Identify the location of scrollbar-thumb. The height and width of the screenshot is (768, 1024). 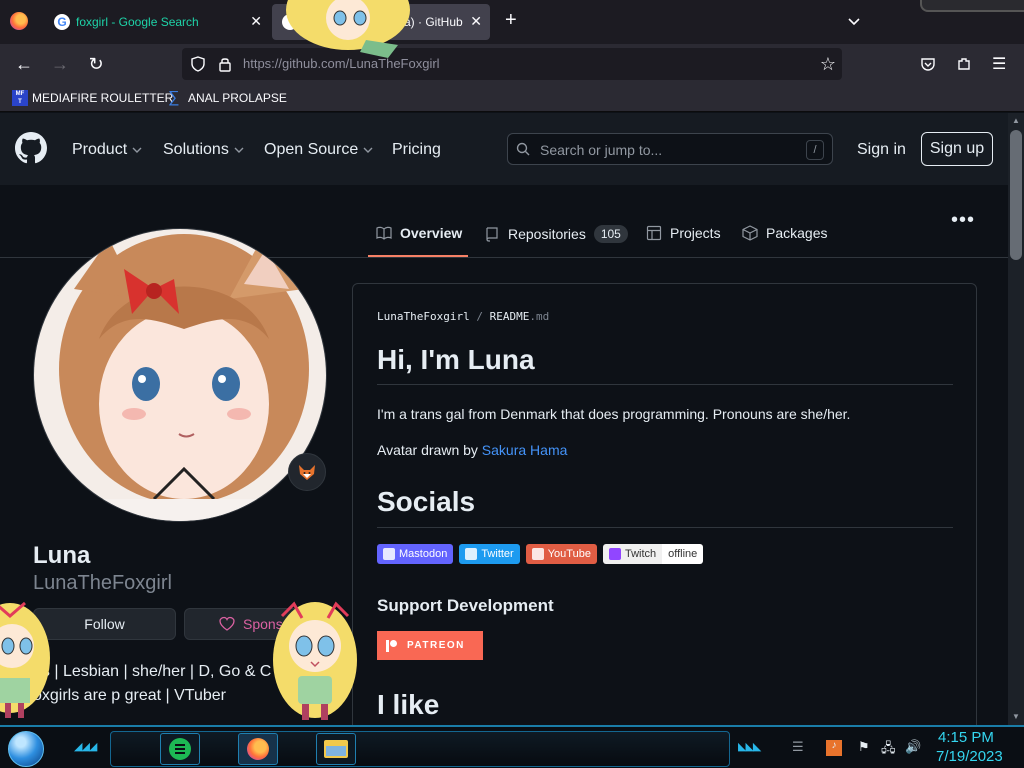
(1016, 195).